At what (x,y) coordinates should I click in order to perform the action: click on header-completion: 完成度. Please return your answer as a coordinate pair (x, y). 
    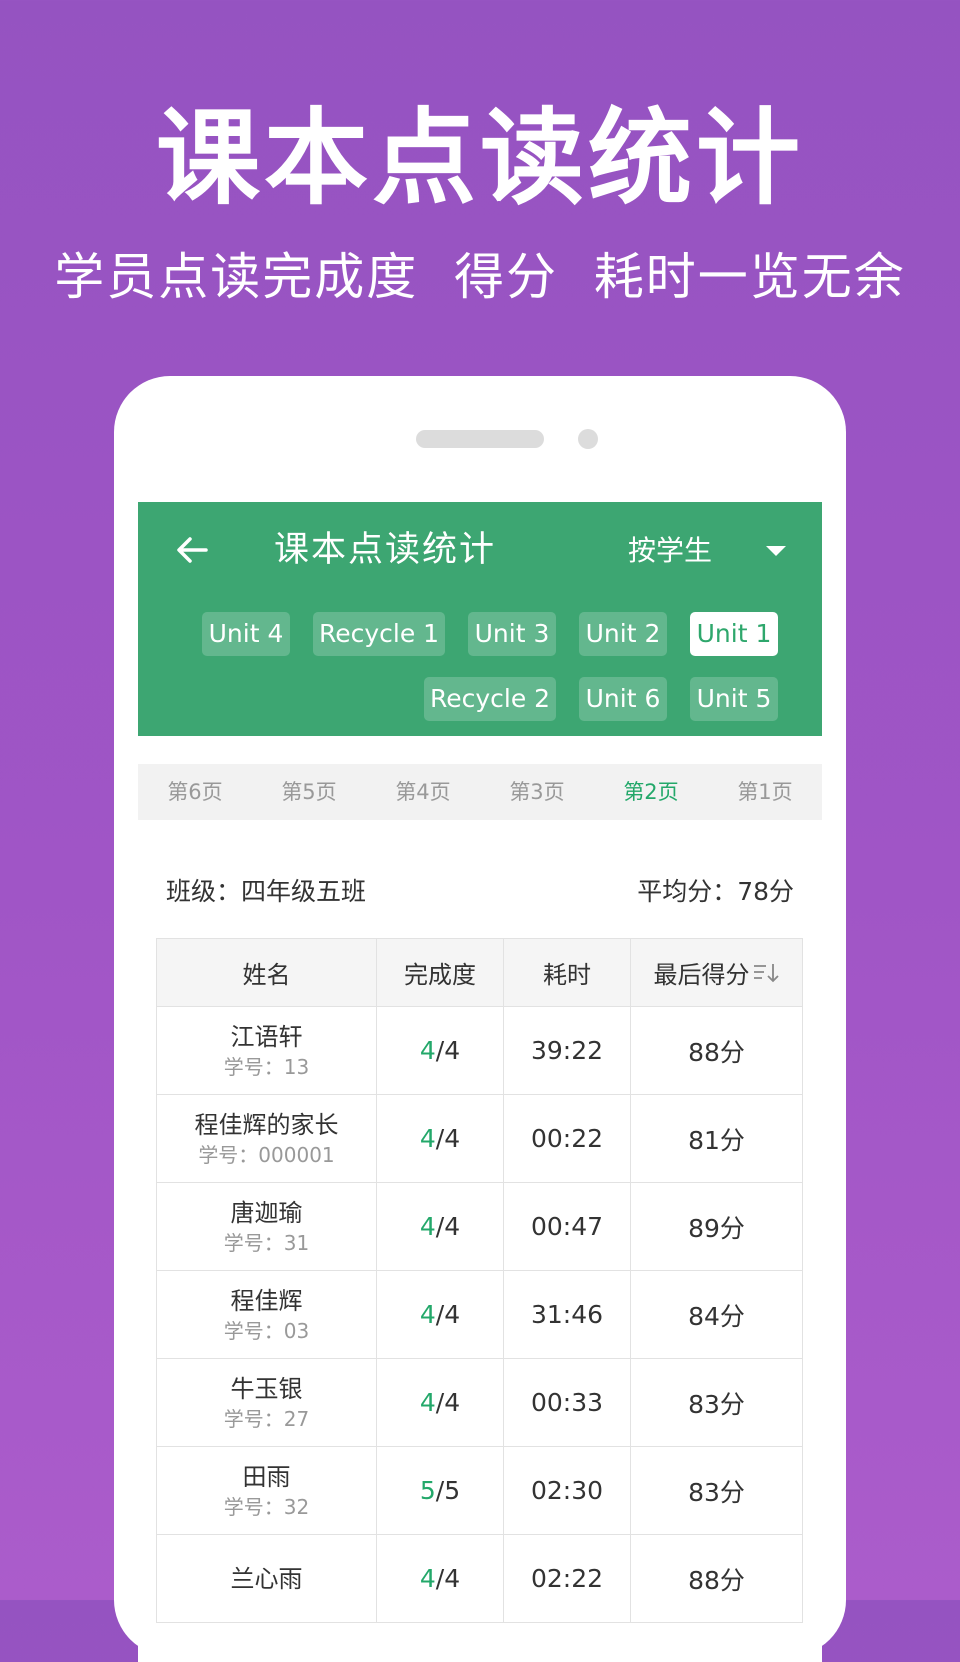
    Looking at the image, I should click on (440, 973).